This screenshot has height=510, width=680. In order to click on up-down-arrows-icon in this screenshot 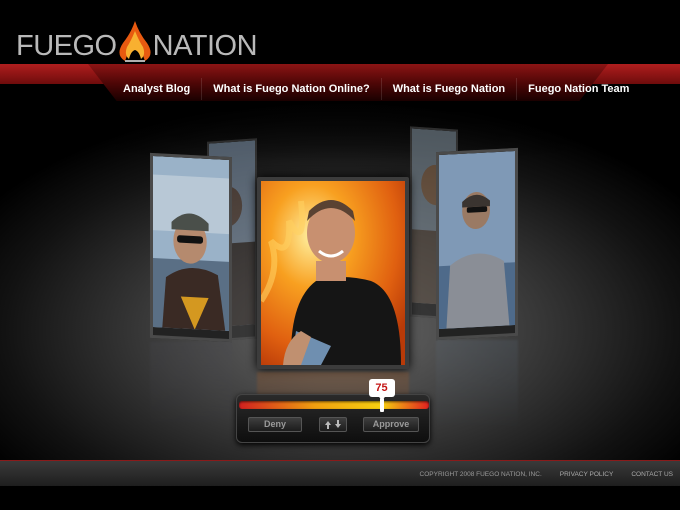, I will do `click(333, 424)`.